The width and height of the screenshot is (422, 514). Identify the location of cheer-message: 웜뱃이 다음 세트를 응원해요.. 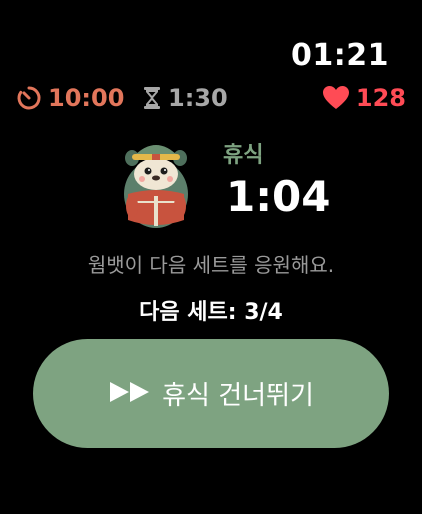
(211, 265).